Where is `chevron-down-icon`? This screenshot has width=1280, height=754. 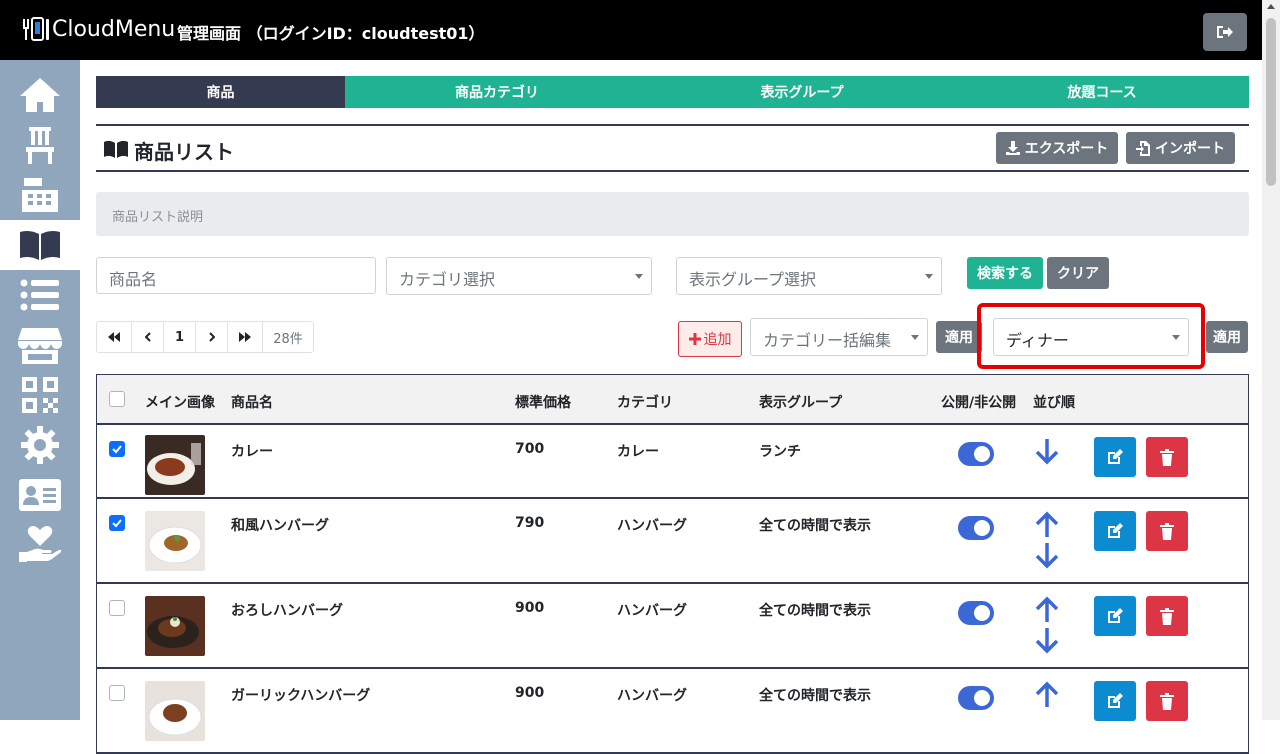 chevron-down-icon is located at coordinates (639, 276).